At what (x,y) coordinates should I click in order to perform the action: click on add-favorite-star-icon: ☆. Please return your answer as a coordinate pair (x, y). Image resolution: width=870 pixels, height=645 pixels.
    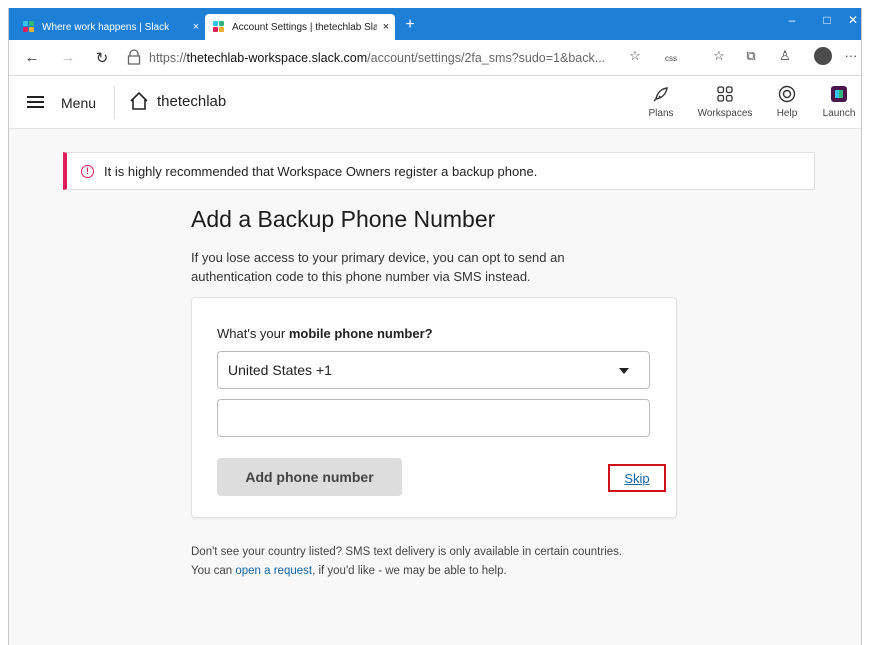
    Looking at the image, I should click on (635, 56).